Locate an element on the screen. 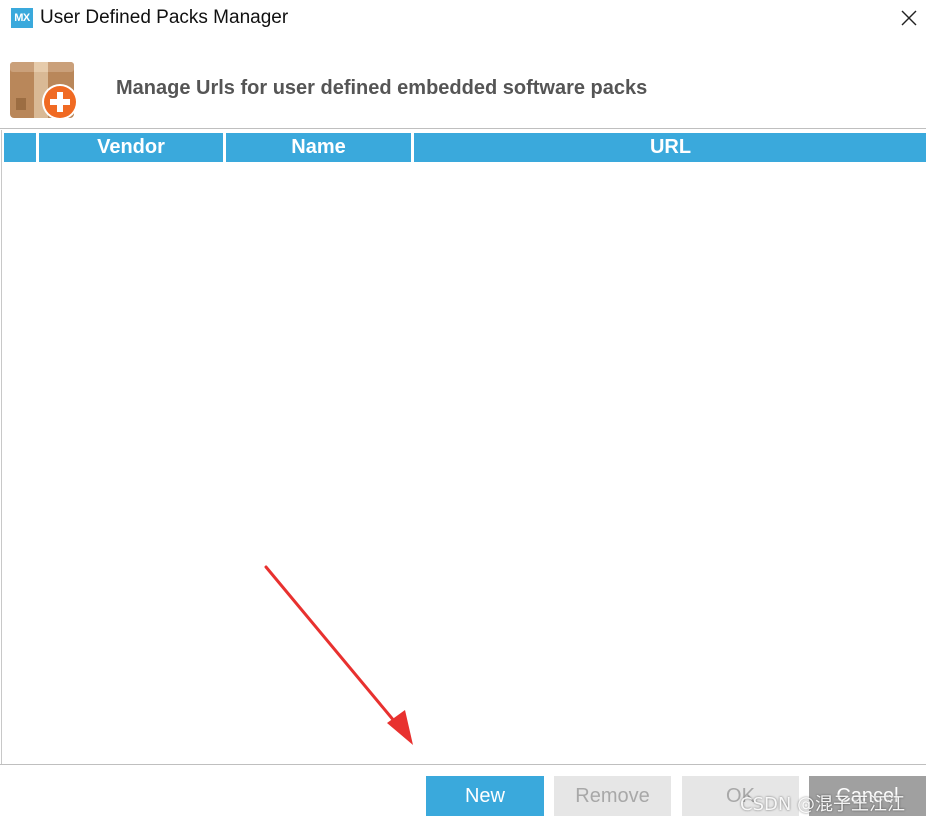 The width and height of the screenshot is (926, 824). column-header-select is located at coordinates (20, 147).